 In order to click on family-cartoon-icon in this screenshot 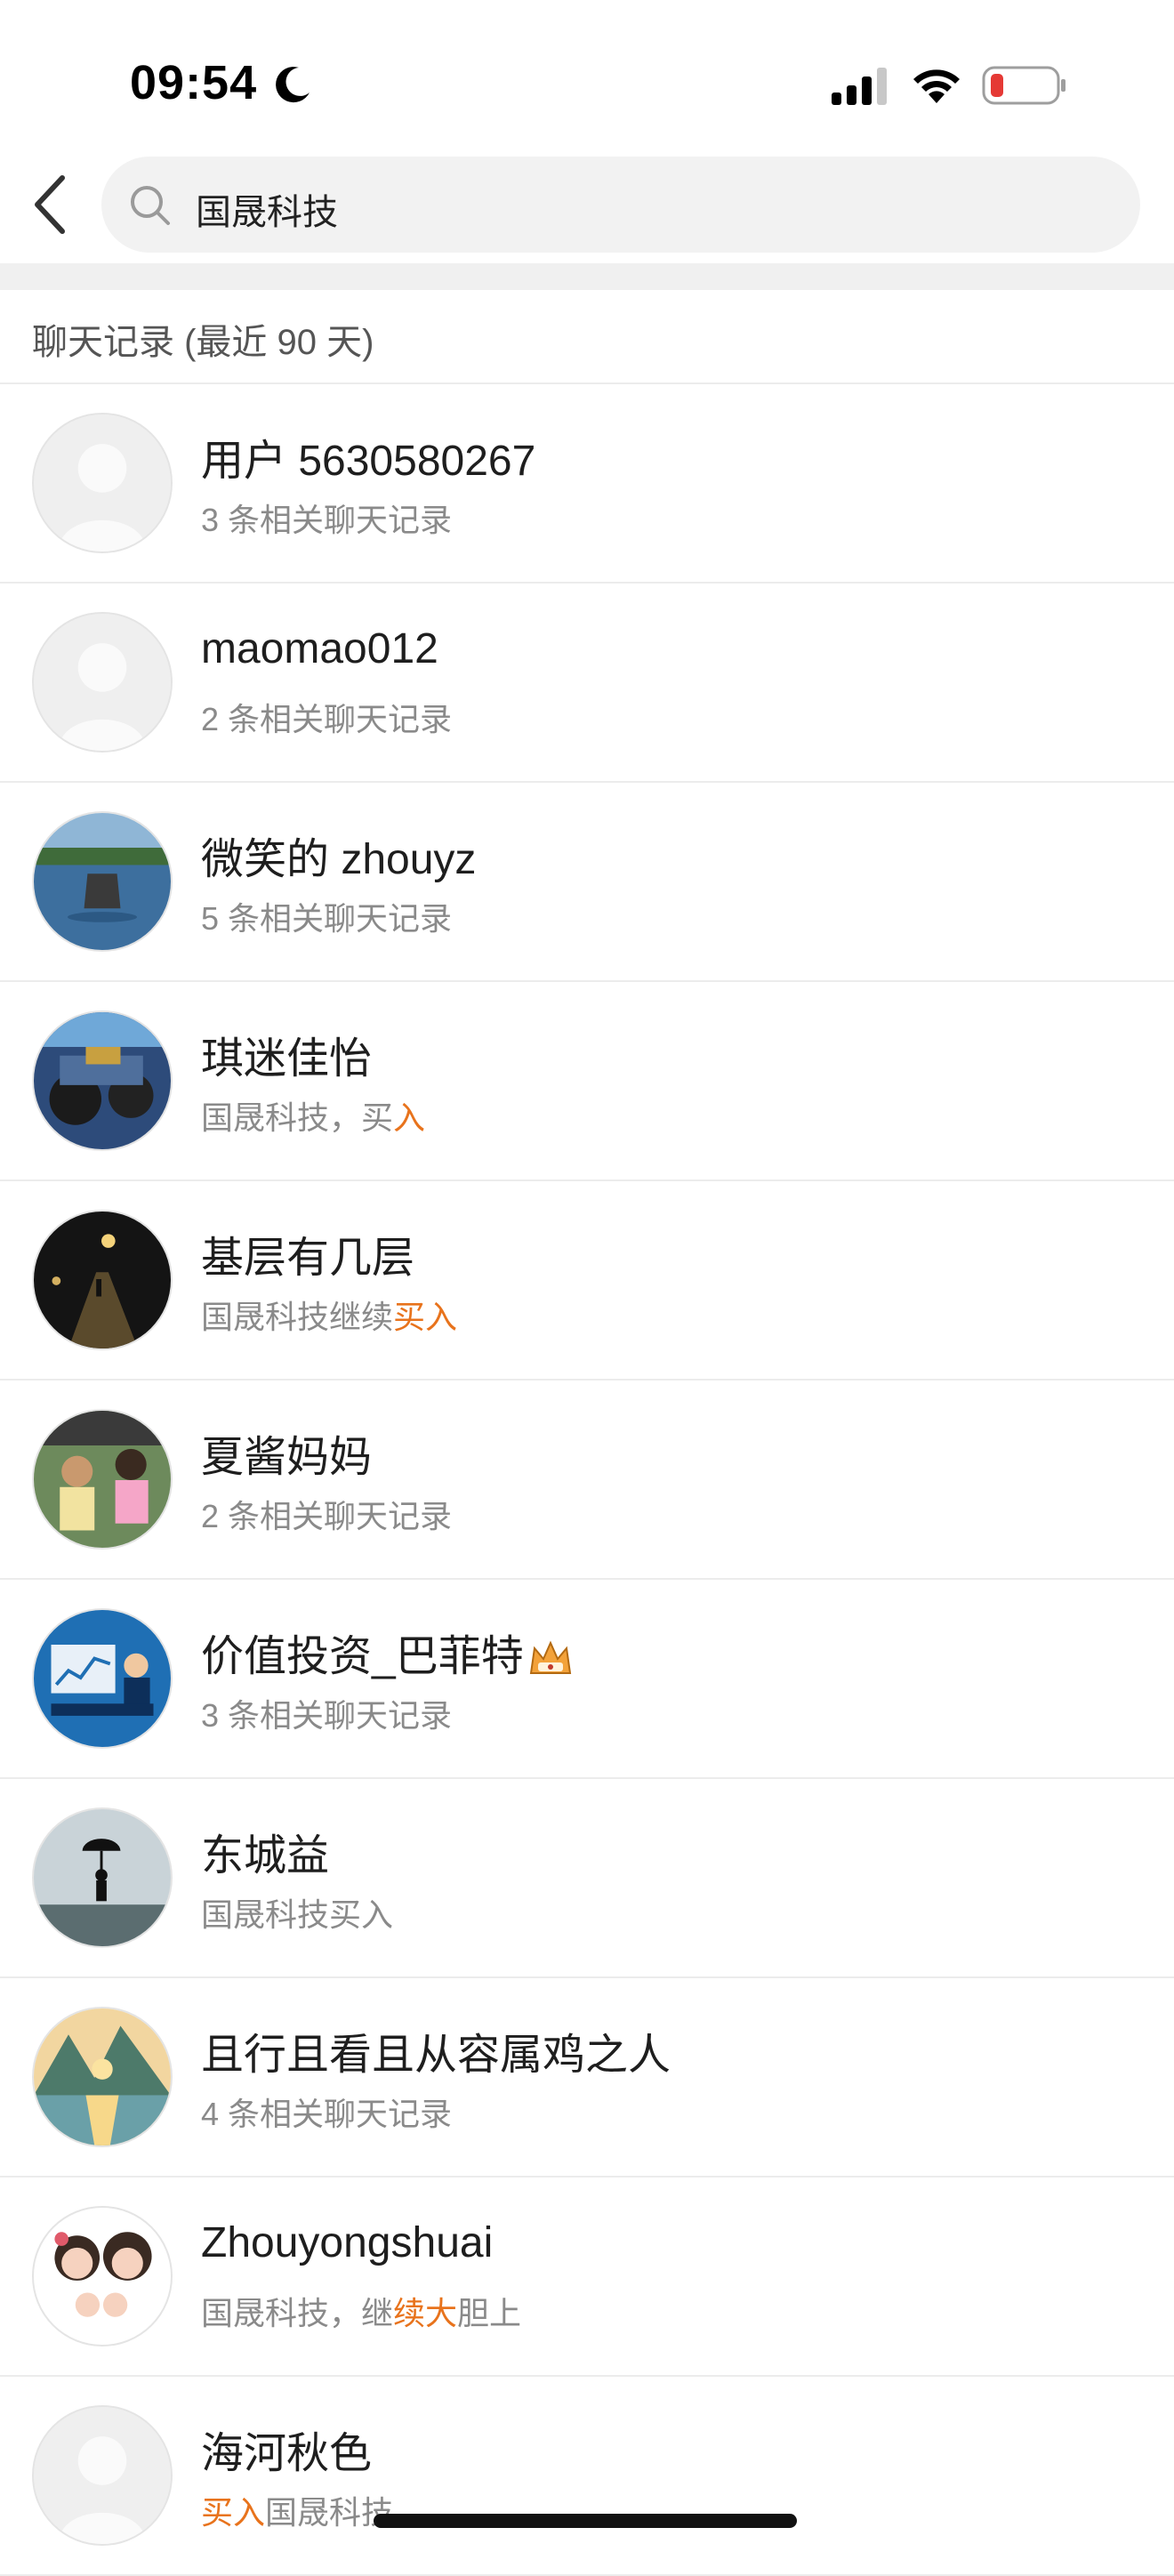, I will do `click(102, 2276)`.